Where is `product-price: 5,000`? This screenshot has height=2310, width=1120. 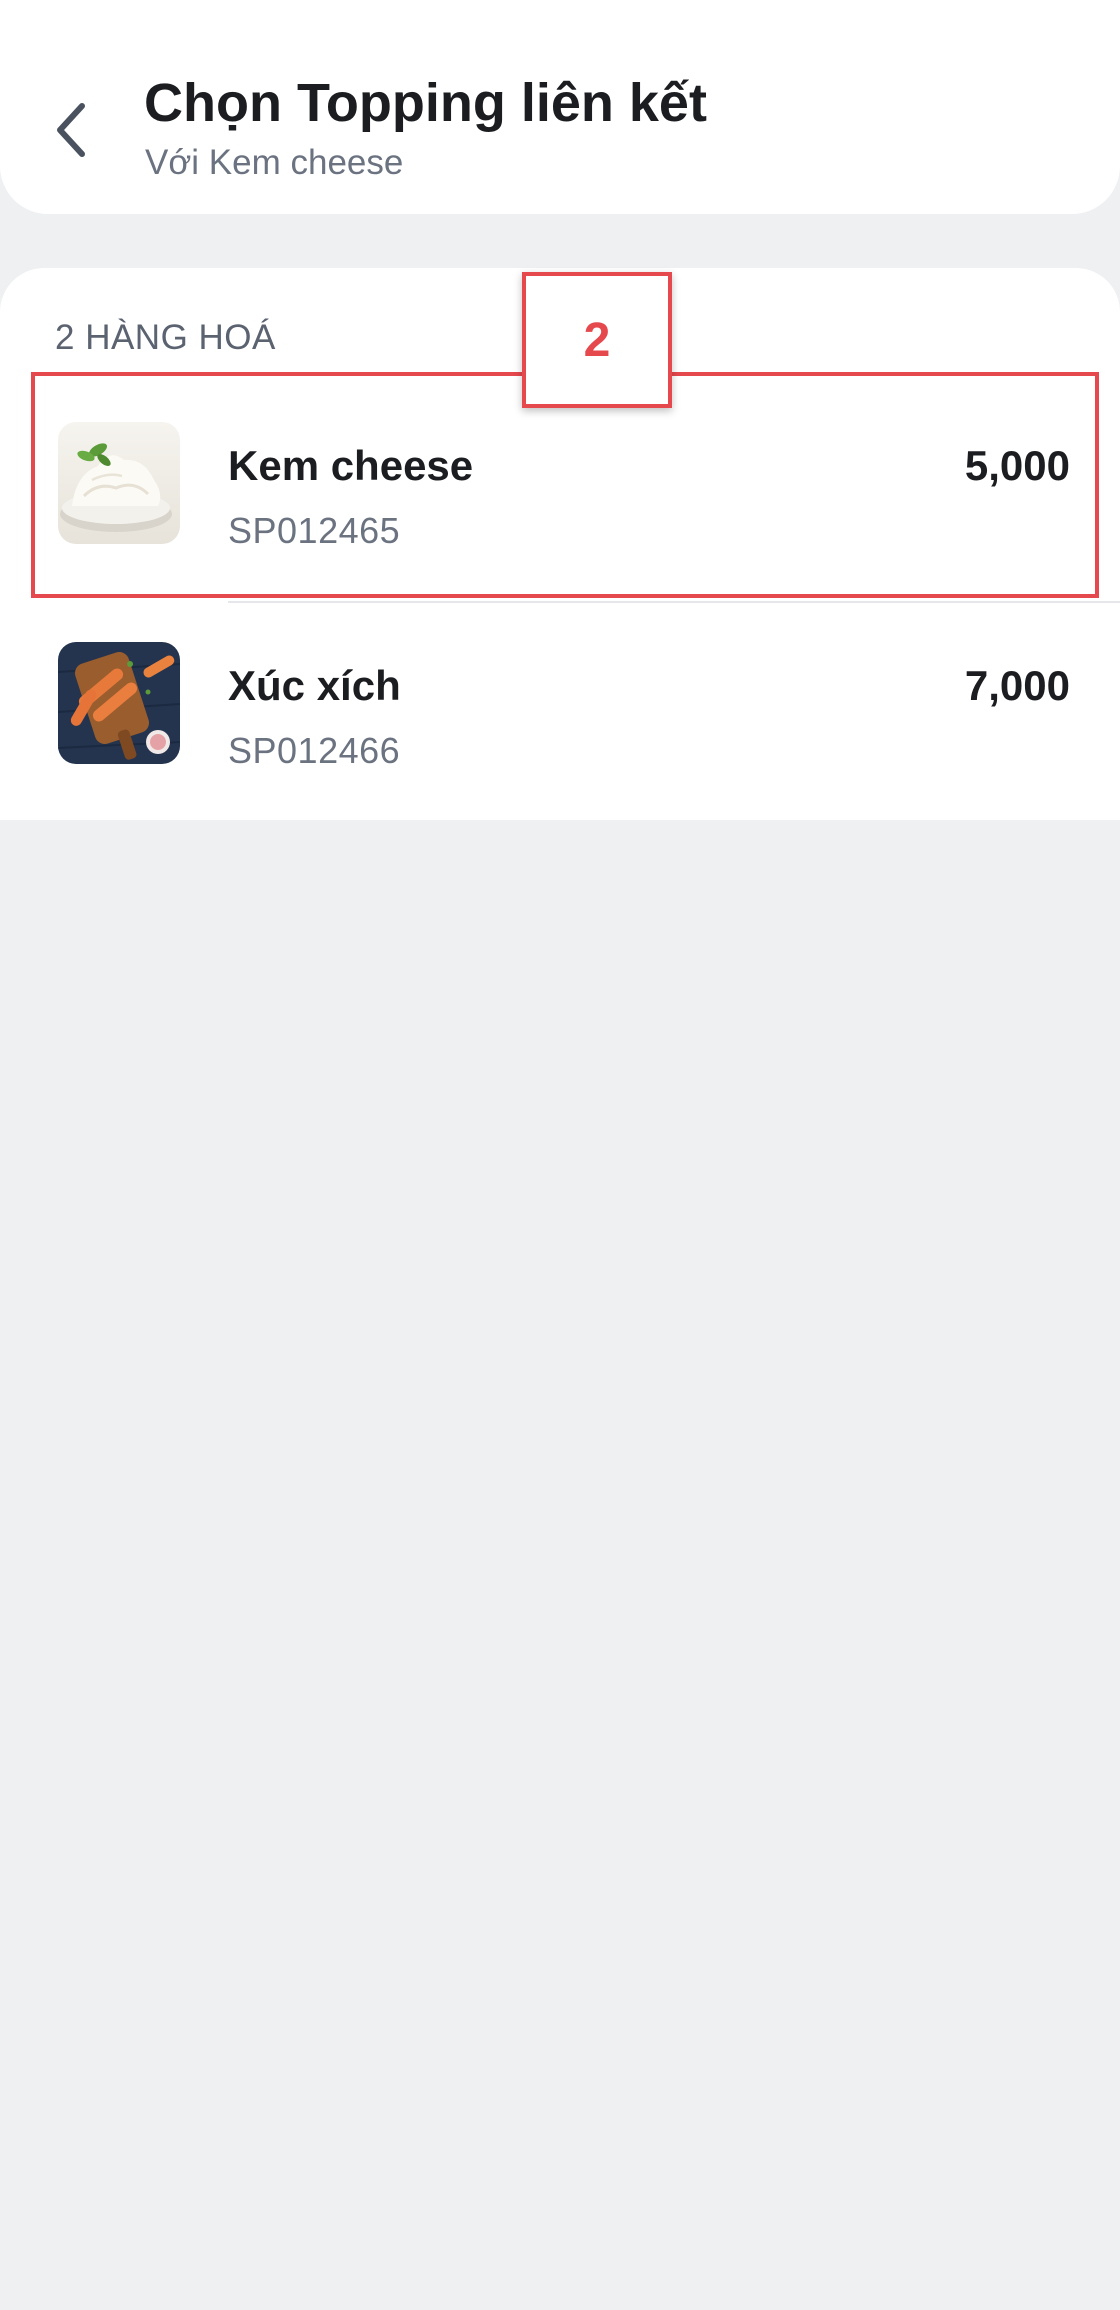 product-price: 5,000 is located at coordinates (1017, 465).